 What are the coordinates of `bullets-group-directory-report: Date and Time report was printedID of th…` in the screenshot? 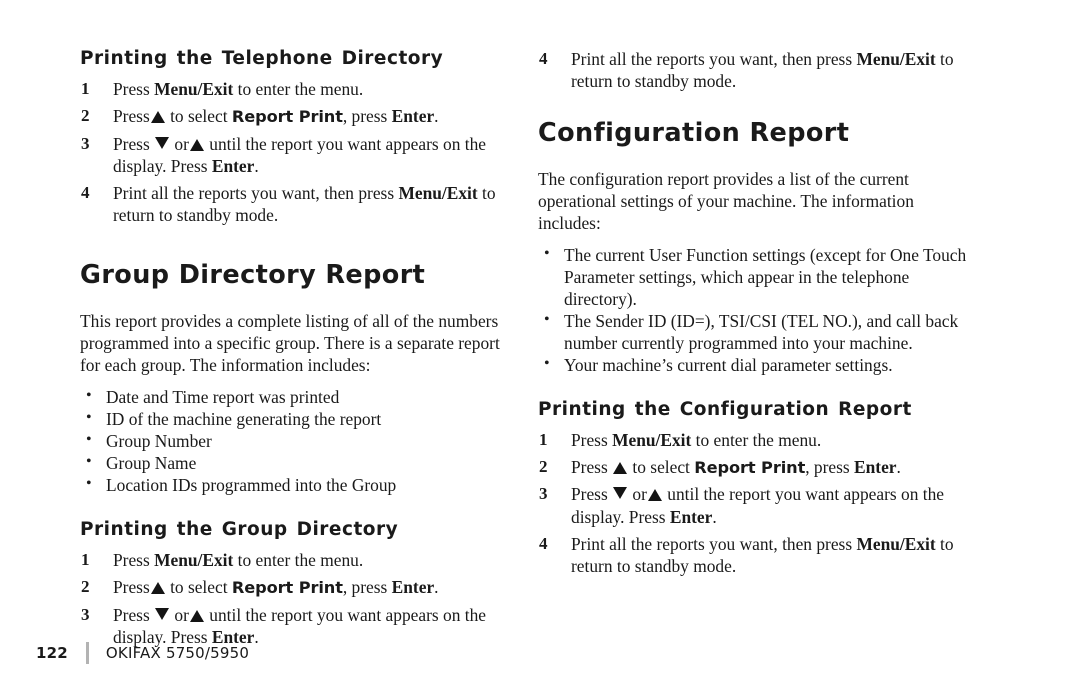 It's located at (296, 441).